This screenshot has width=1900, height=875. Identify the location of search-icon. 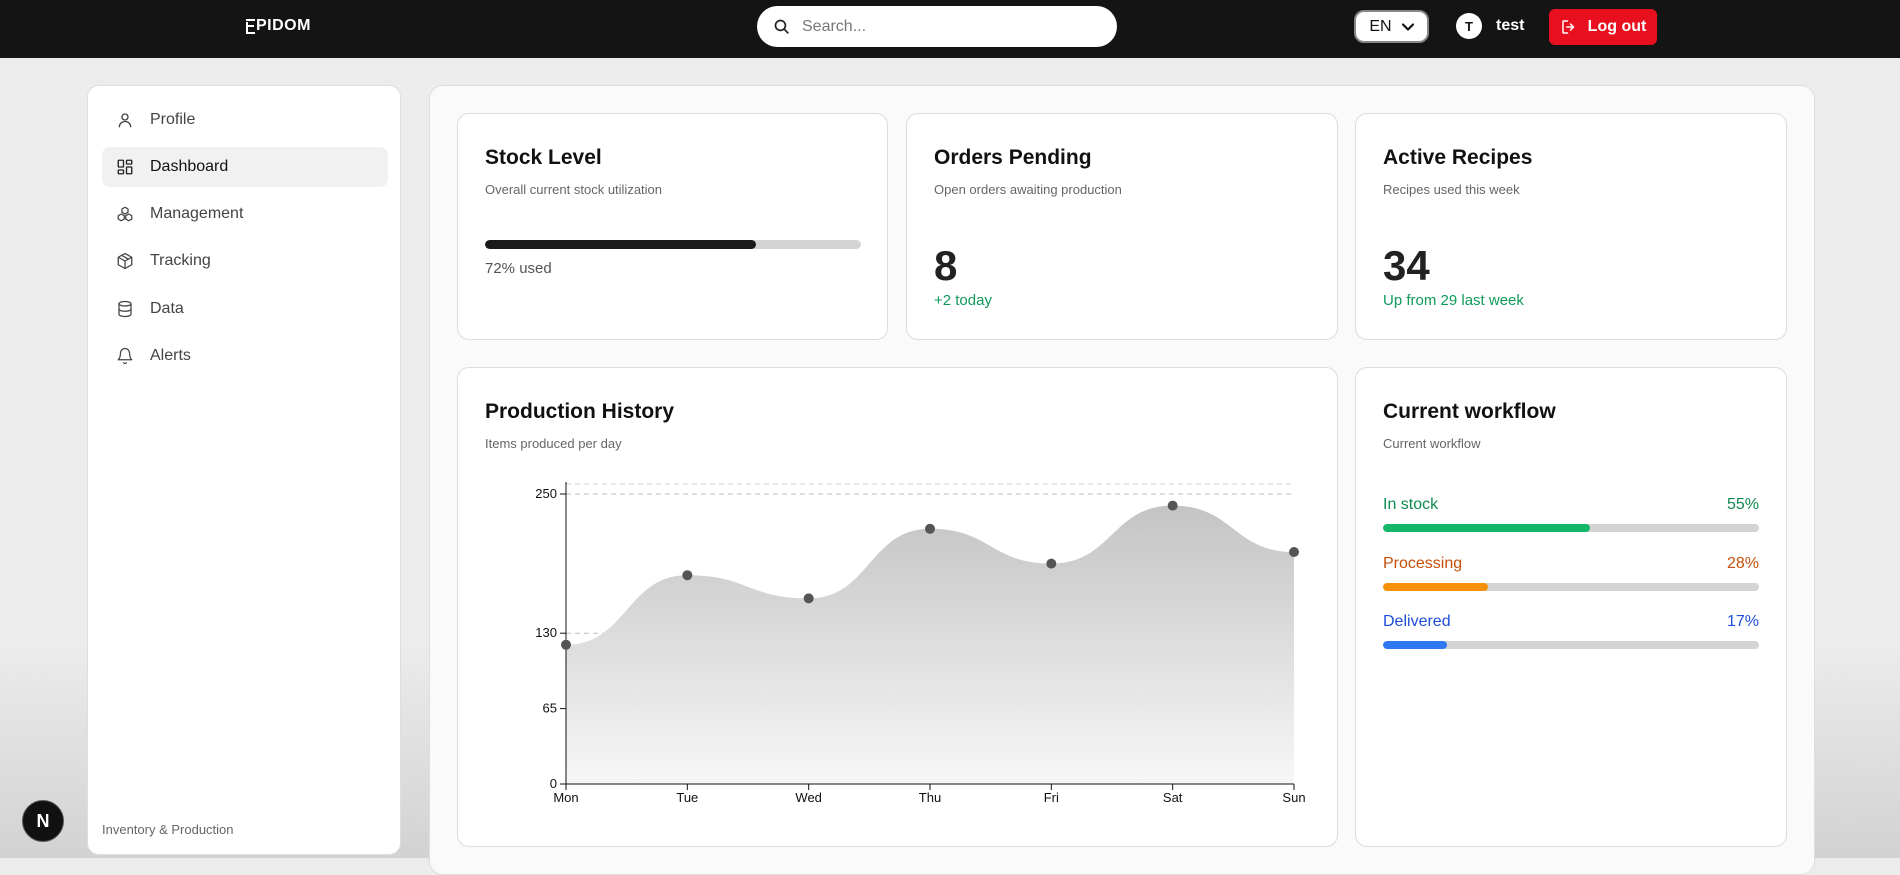
(781, 26).